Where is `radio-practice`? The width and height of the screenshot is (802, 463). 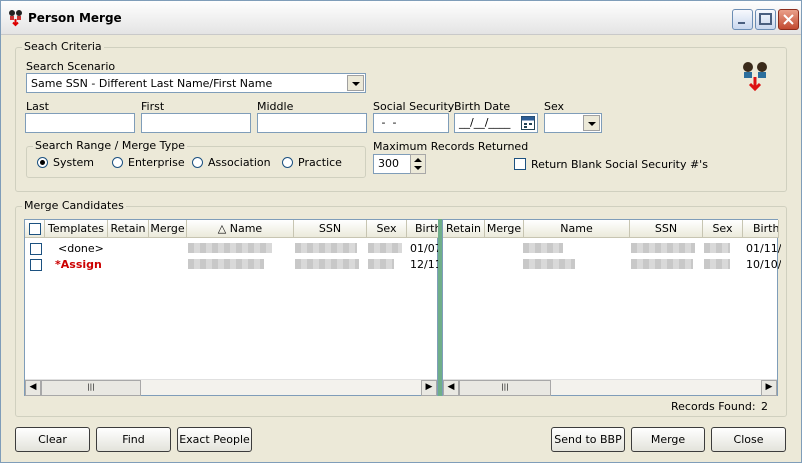
radio-practice is located at coordinates (287, 162).